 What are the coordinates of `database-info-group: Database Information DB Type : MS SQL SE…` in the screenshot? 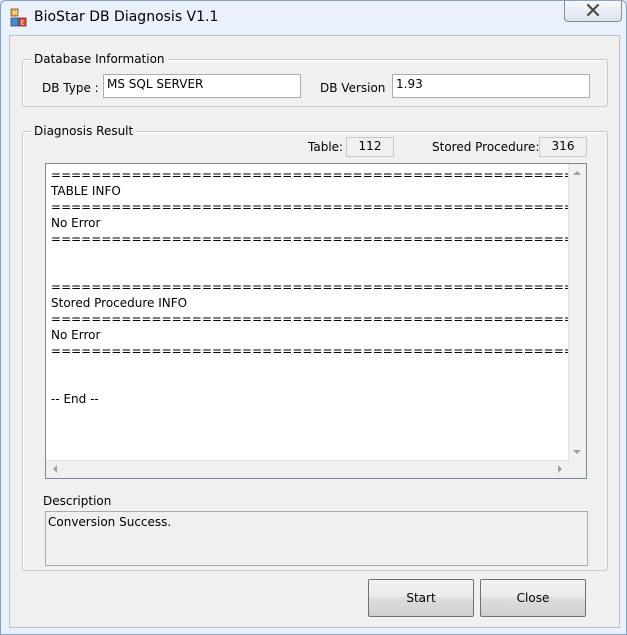 It's located at (315, 79).